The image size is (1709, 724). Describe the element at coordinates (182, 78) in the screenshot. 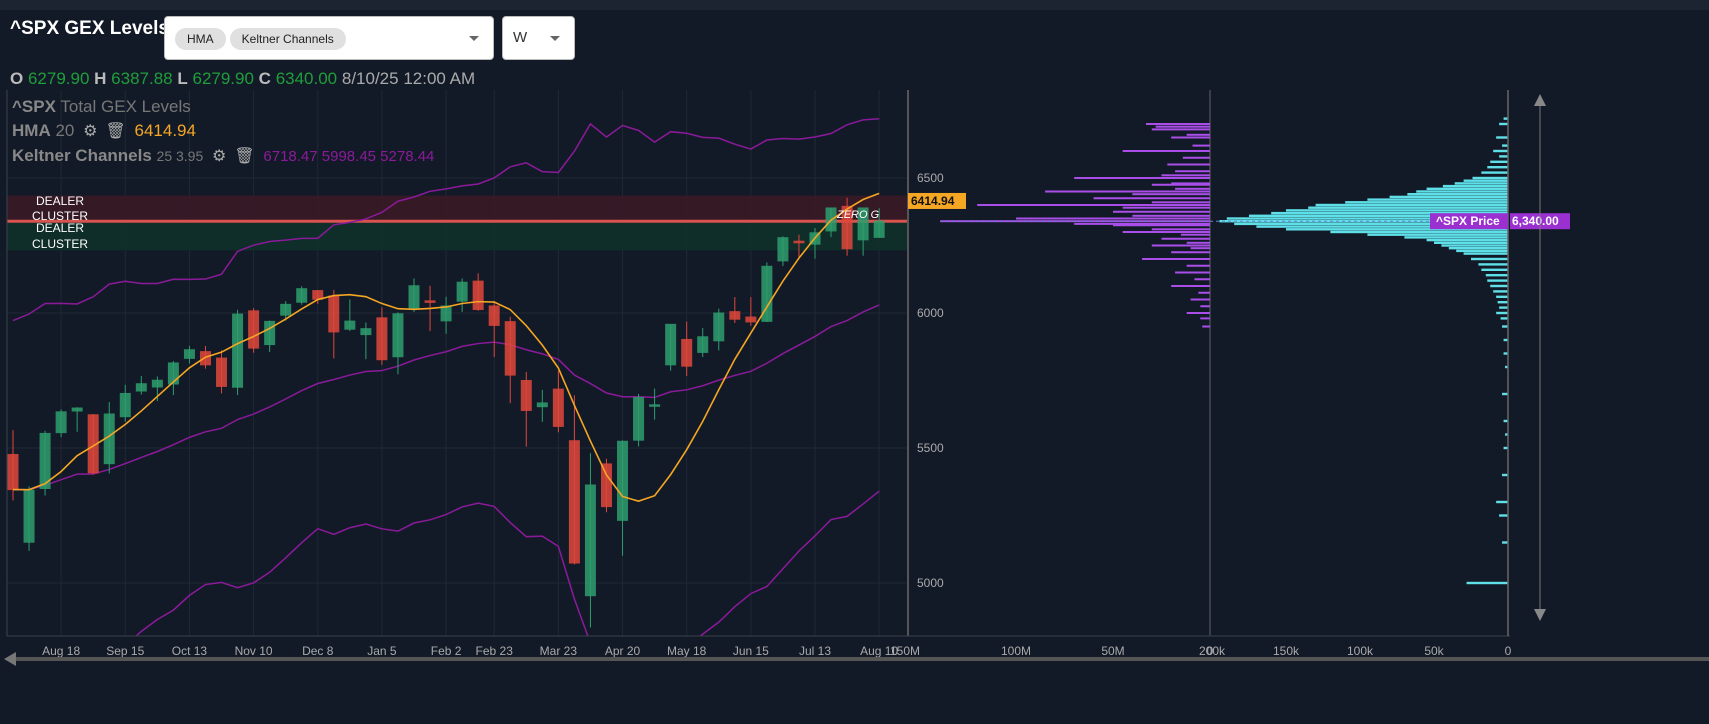

I see `low-label: L` at that location.